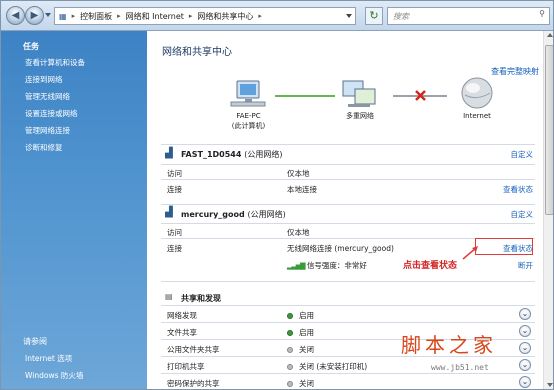 This screenshot has width=554, height=390. Describe the element at coordinates (174, 232) in the screenshot. I see `network-2-access-label: 访问` at that location.